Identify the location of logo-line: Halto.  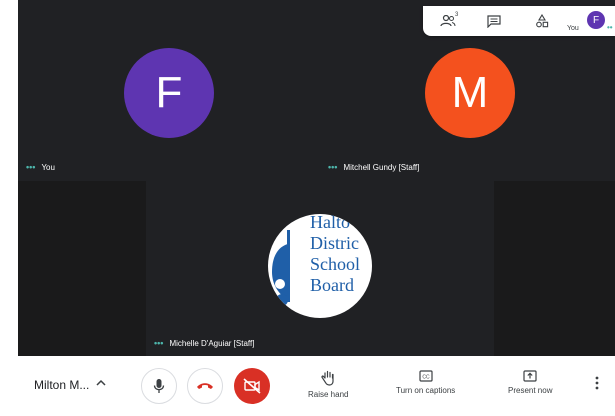
(330, 223).